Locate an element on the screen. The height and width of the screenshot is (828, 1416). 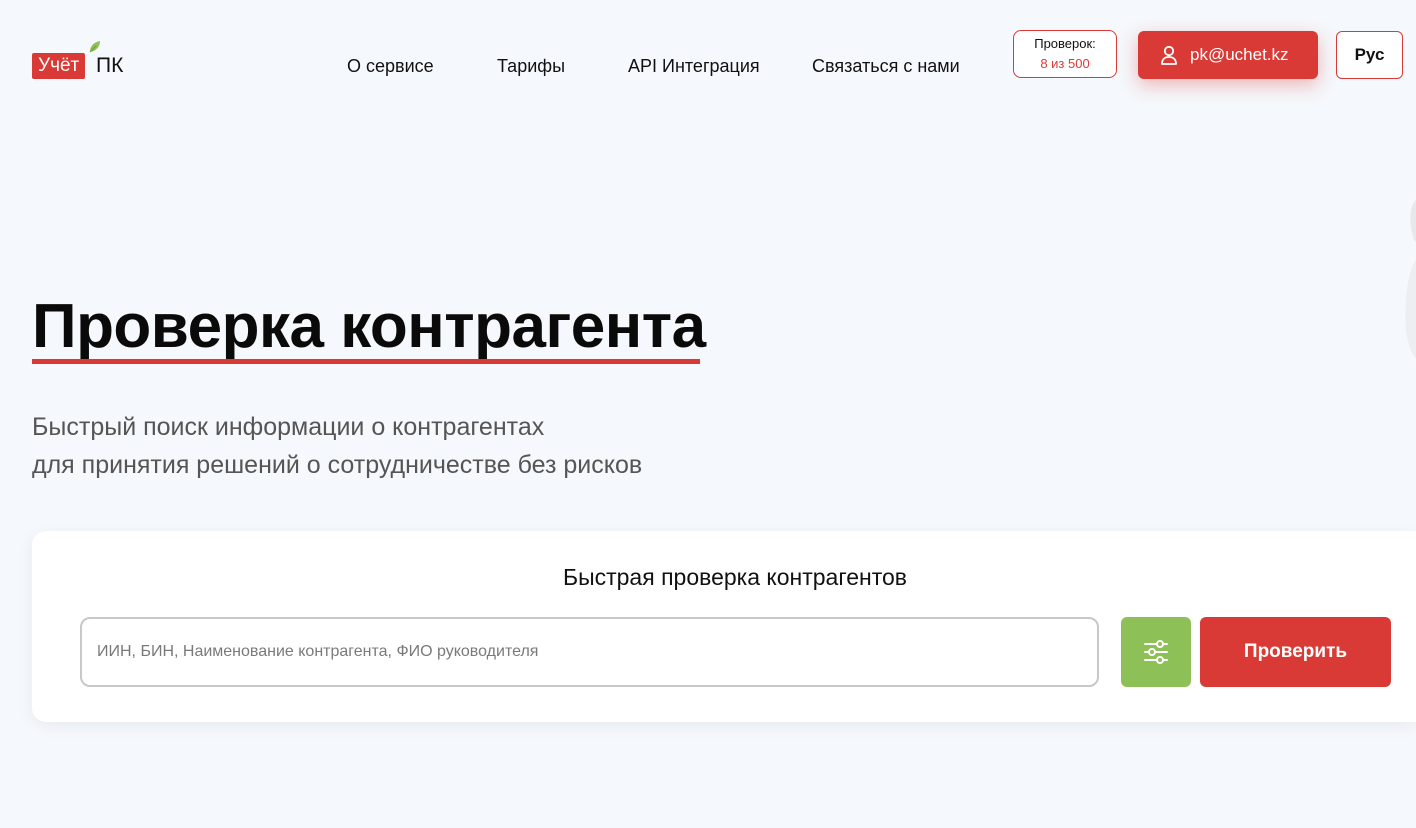
language-selector: Рус is located at coordinates (1369, 55).